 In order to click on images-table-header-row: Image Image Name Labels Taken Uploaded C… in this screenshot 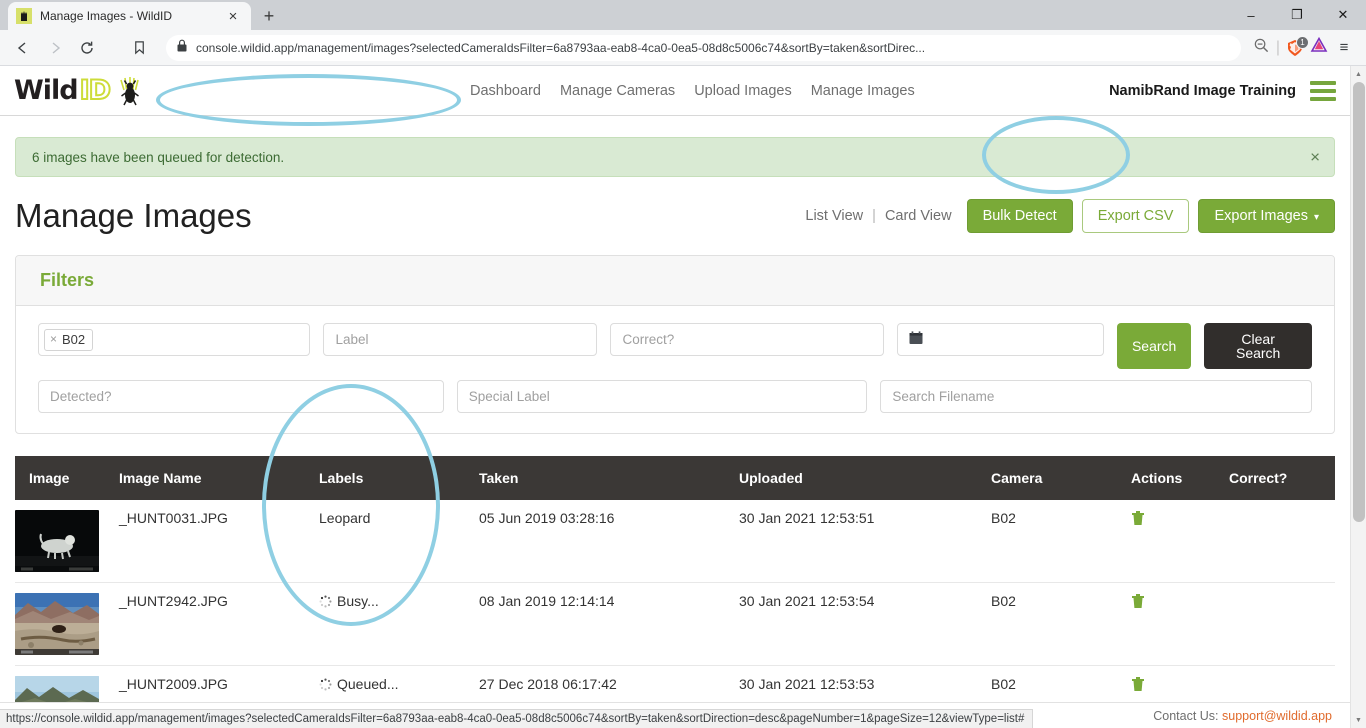, I will do `click(675, 478)`.